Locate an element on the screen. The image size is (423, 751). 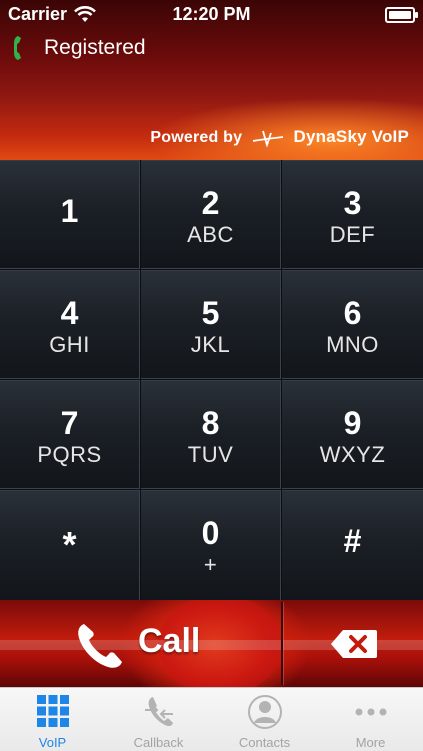
brand-name: DynaSky VoIP is located at coordinates (351, 136).